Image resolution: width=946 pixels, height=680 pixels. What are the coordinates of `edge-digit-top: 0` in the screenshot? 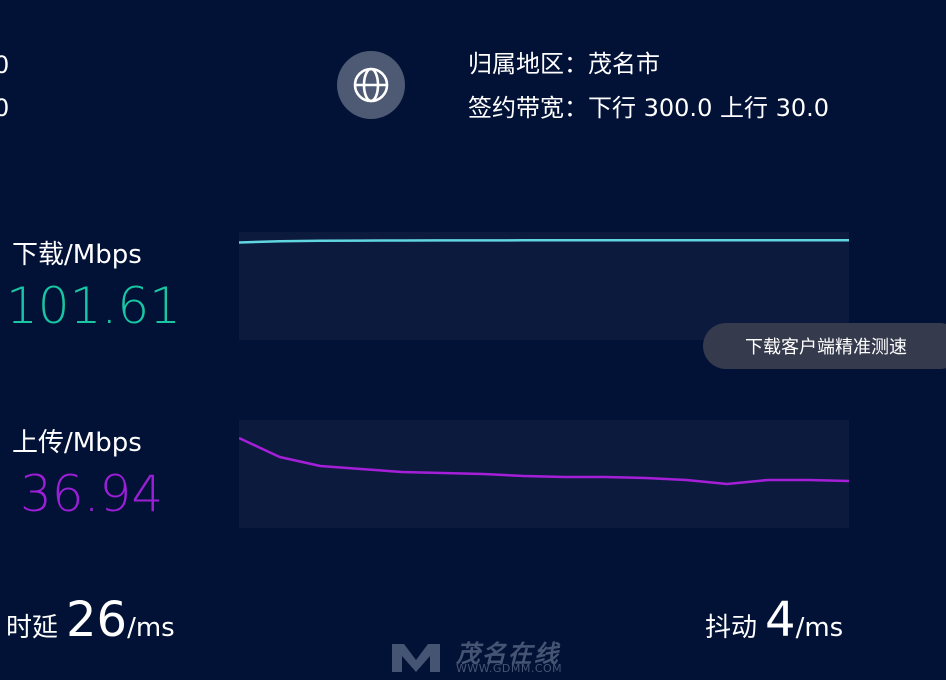 It's located at (5, 65).